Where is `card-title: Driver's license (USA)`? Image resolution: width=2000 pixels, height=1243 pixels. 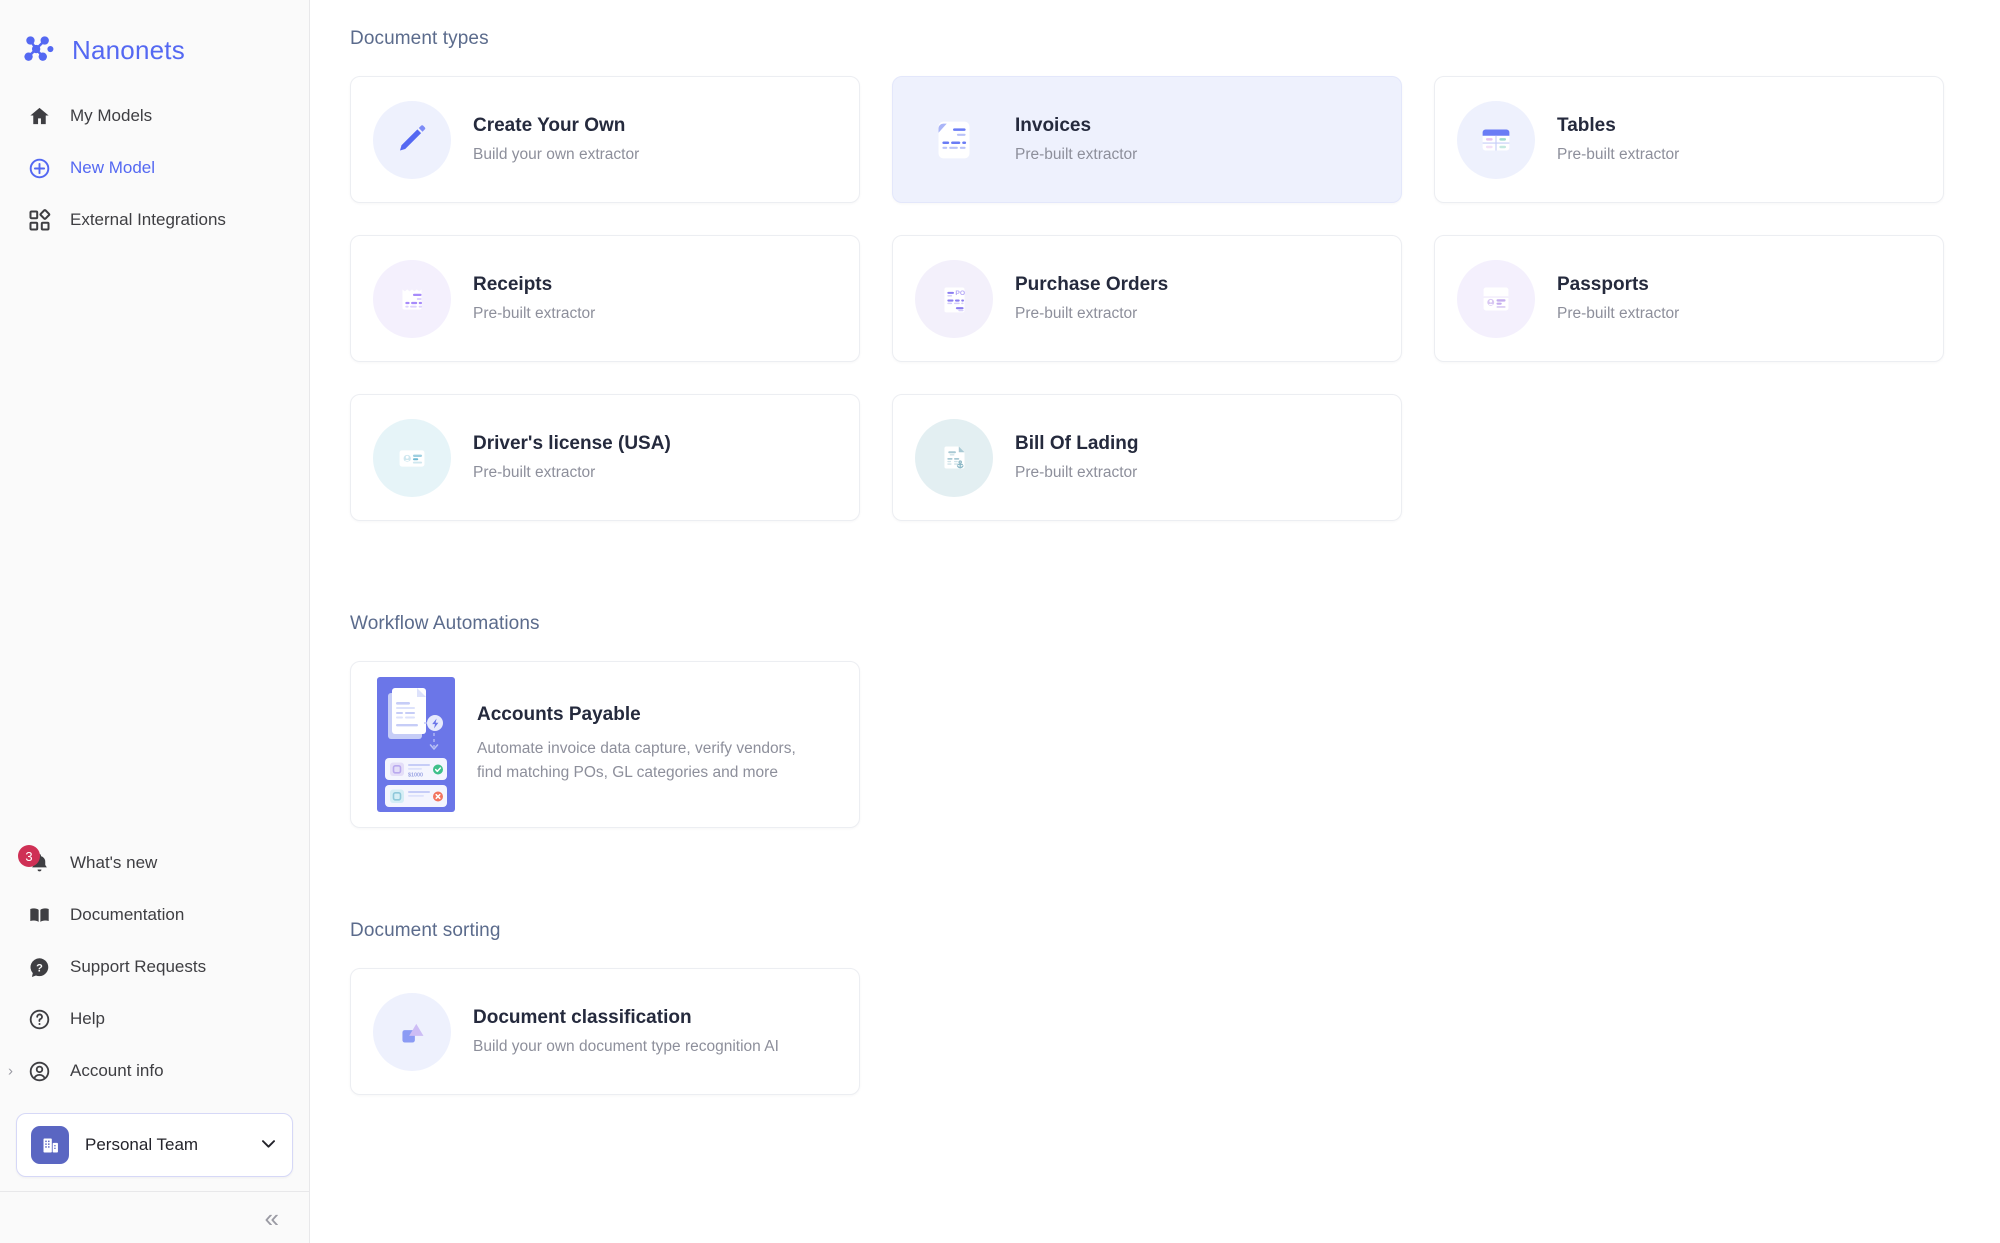 card-title: Driver's license (USA) is located at coordinates (572, 443).